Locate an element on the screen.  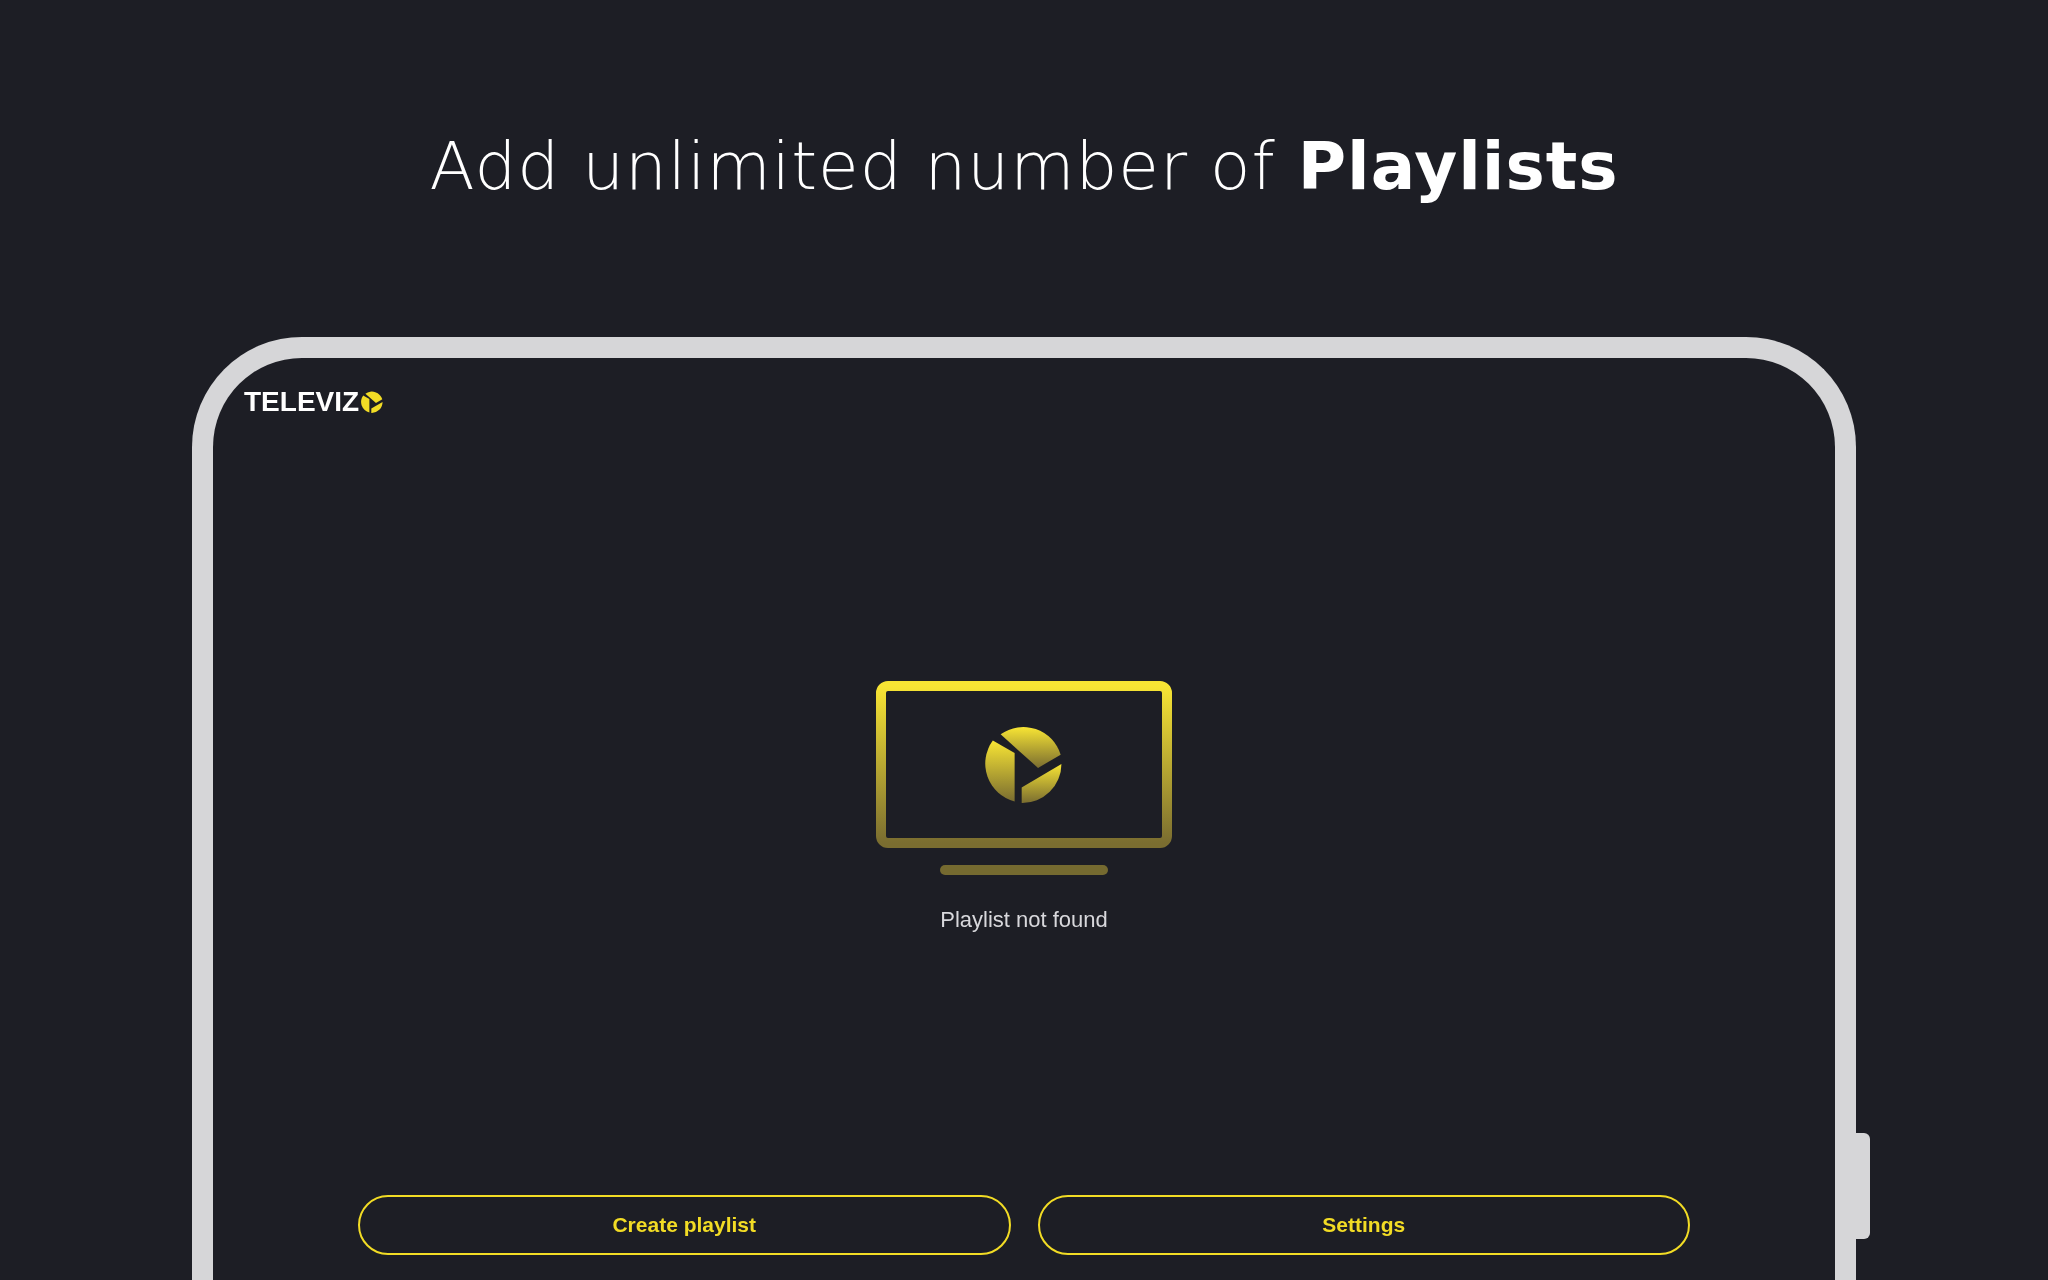
action-button: Settings is located at coordinates (1363, 1225).